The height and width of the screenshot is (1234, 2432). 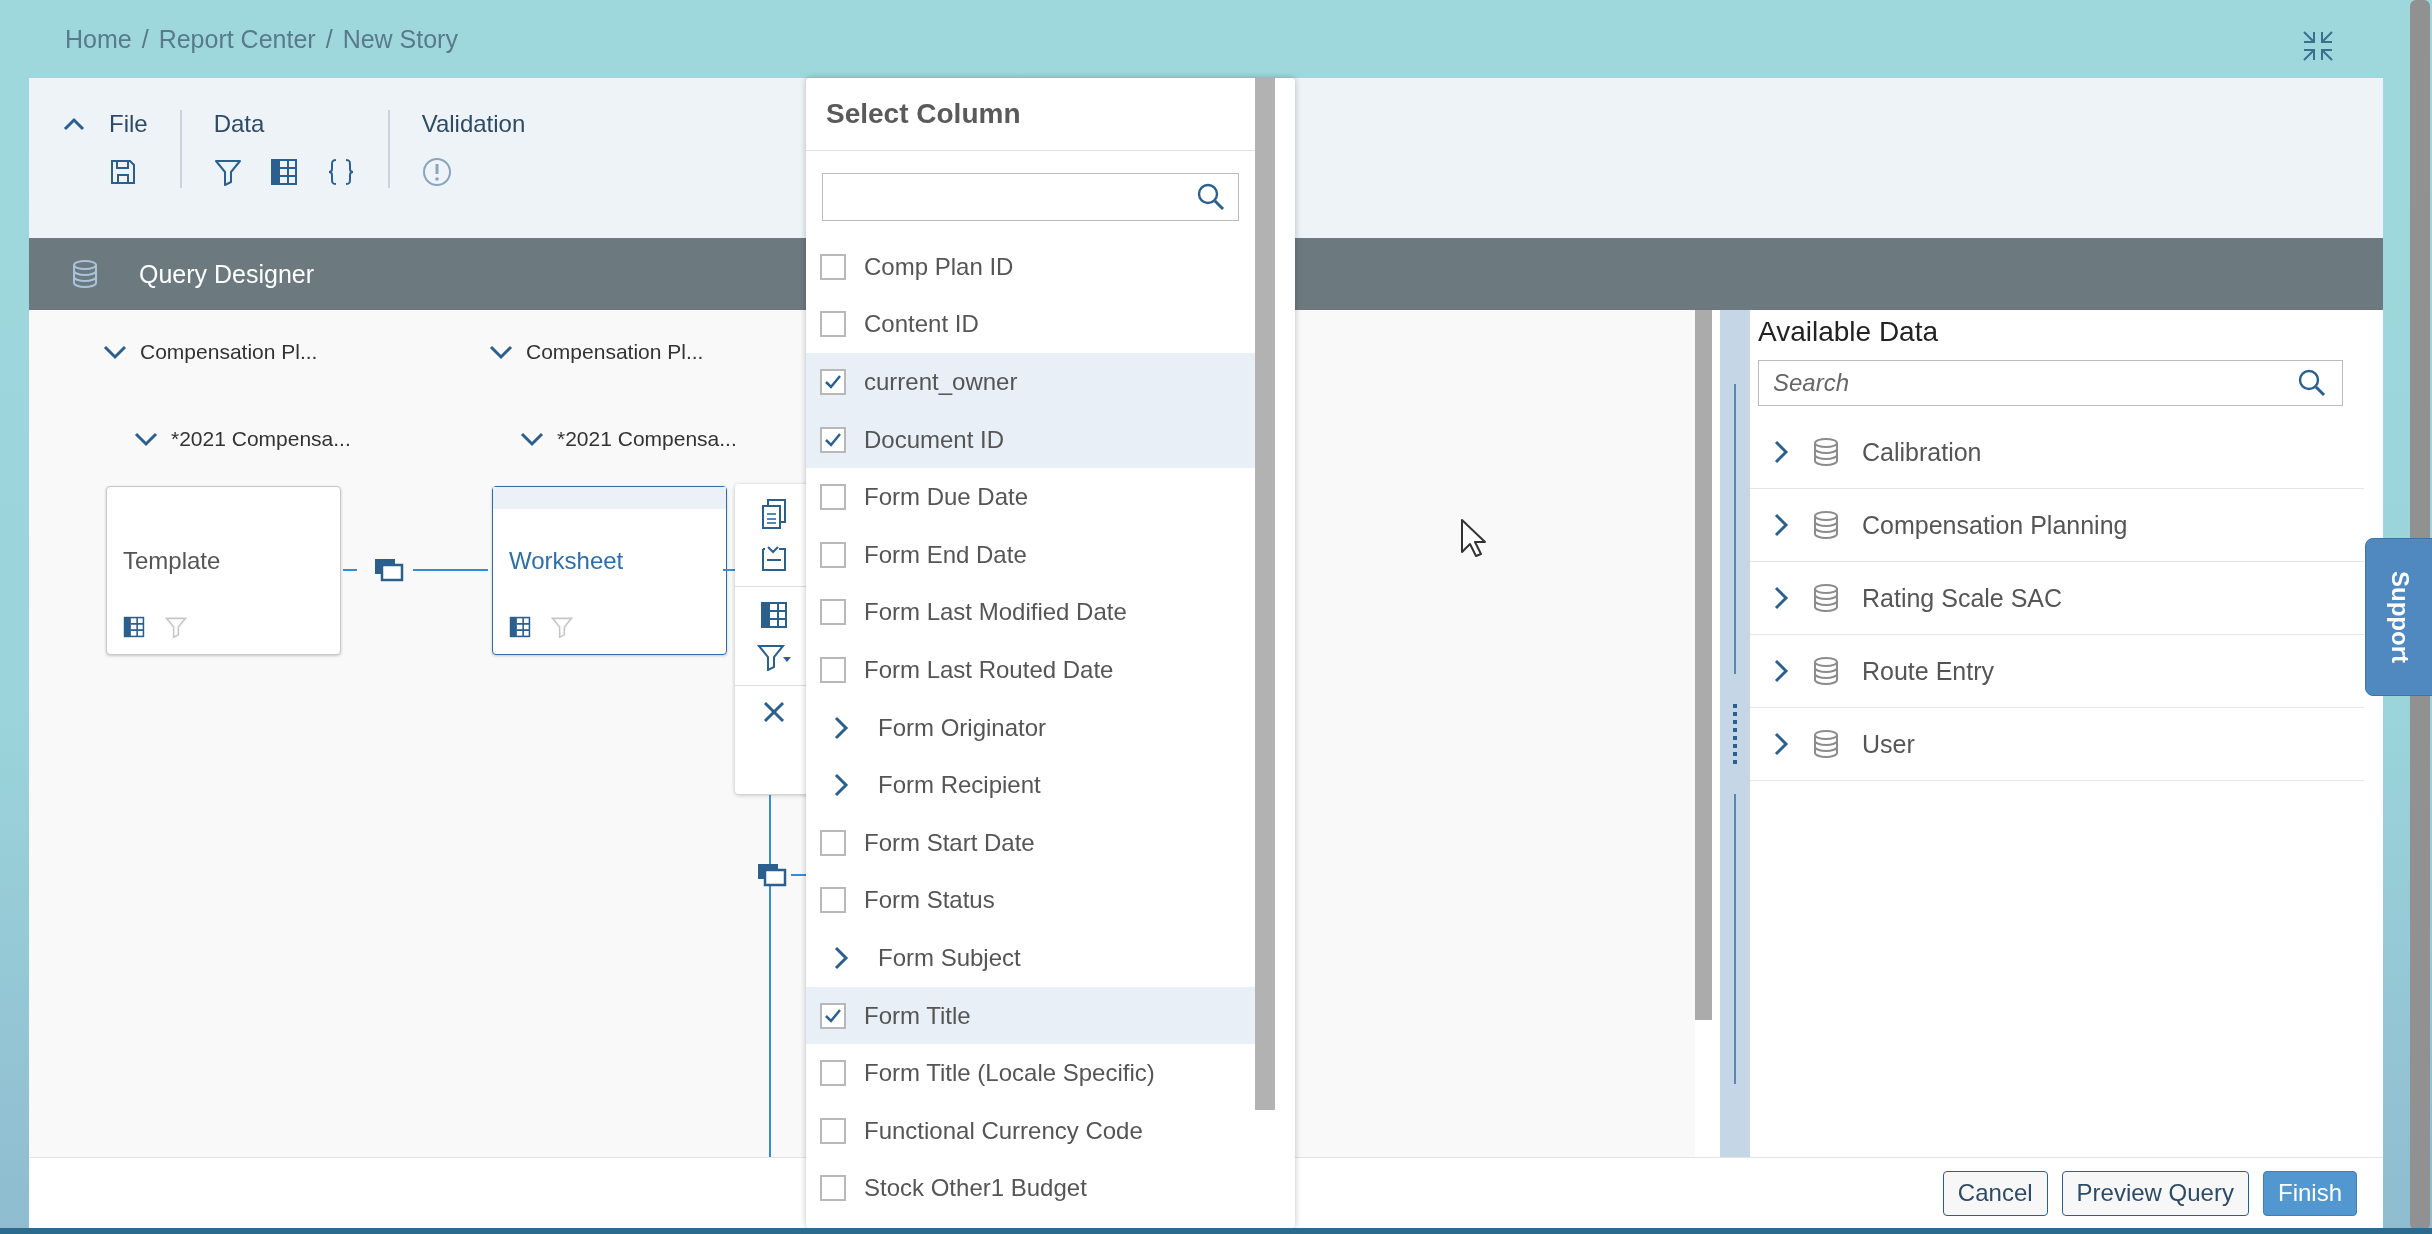 What do you see at coordinates (1030, 554) in the screenshot?
I see `column-option: Form End Date` at bounding box center [1030, 554].